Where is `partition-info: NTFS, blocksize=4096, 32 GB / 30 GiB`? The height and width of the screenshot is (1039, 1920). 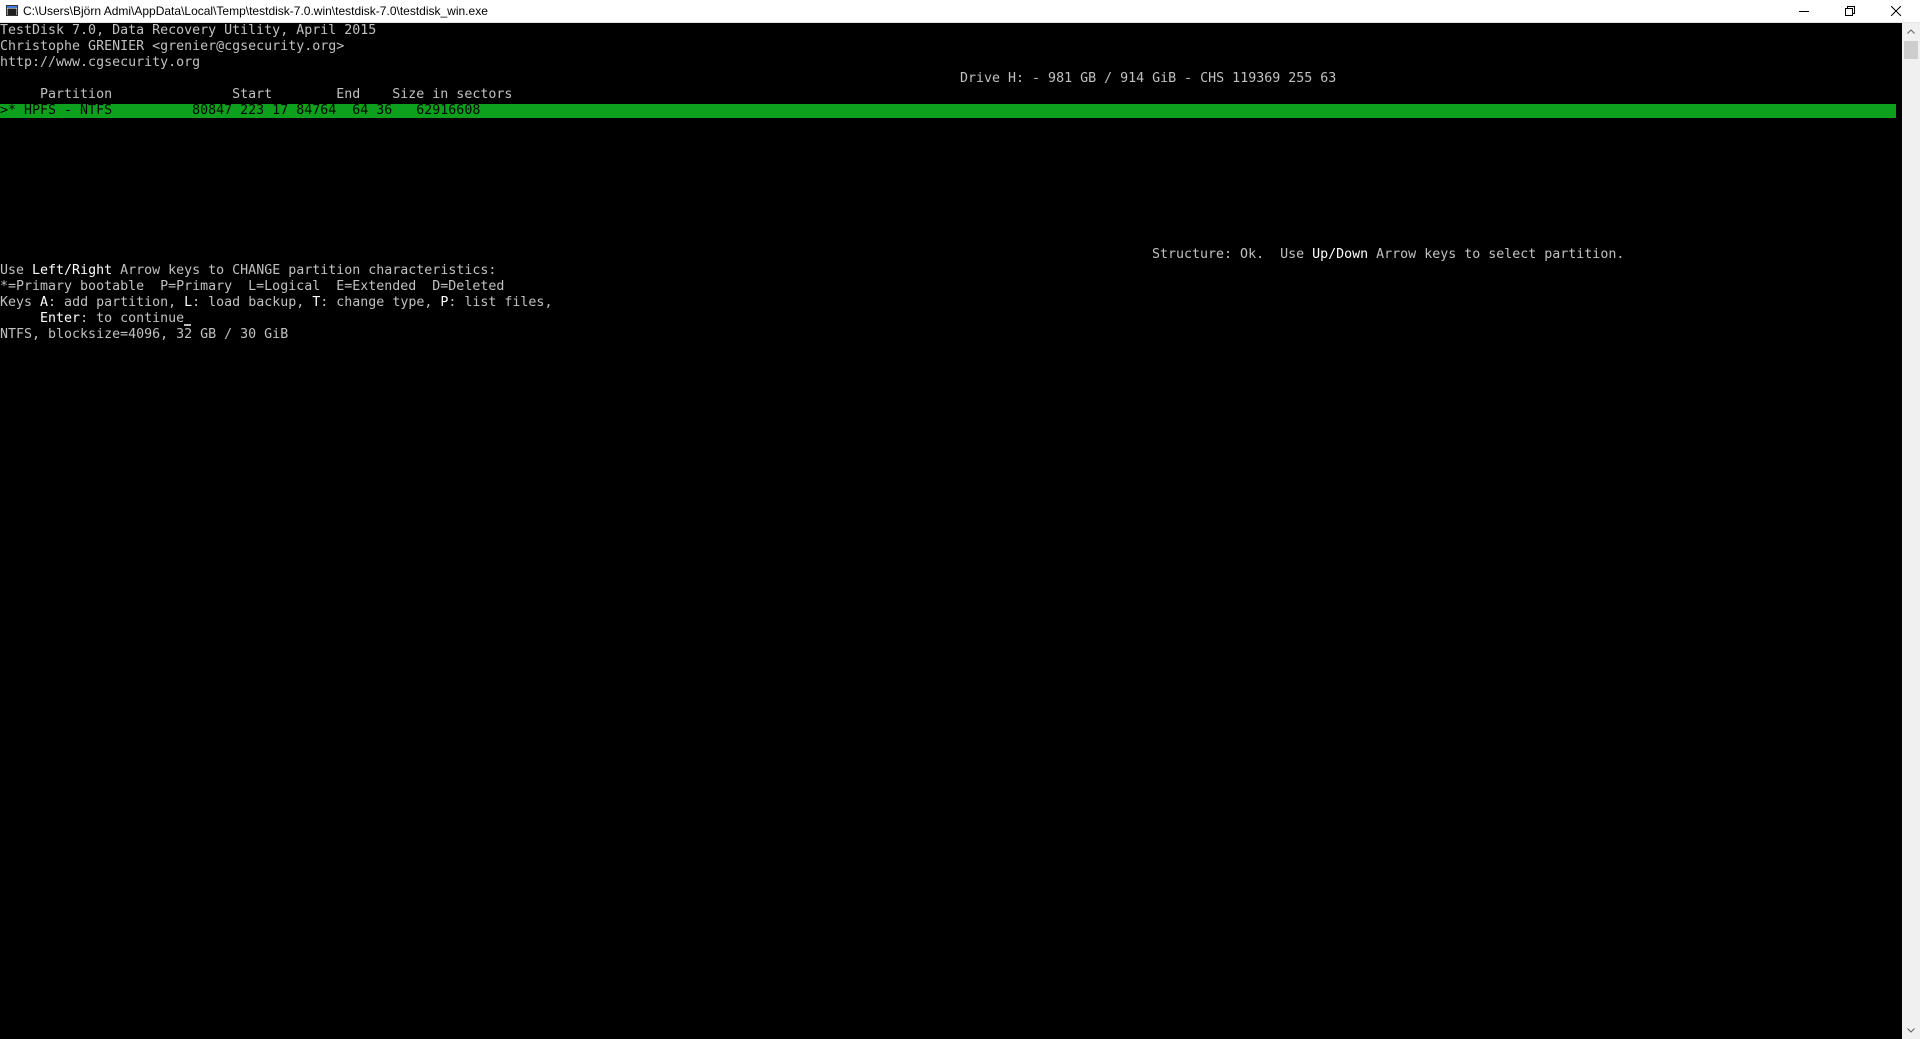
partition-info: NTFS, blocksize=4096, 32 GB / 30 GiB is located at coordinates (144, 334).